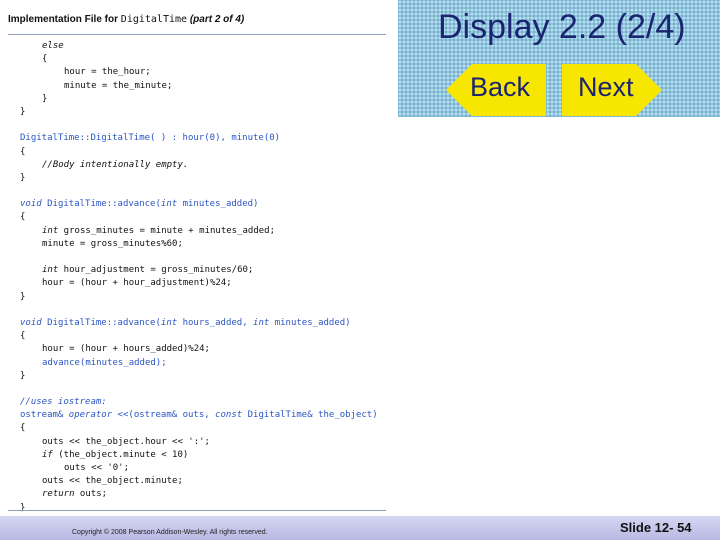  I want to click on back-button-label: Back, so click(500, 87).